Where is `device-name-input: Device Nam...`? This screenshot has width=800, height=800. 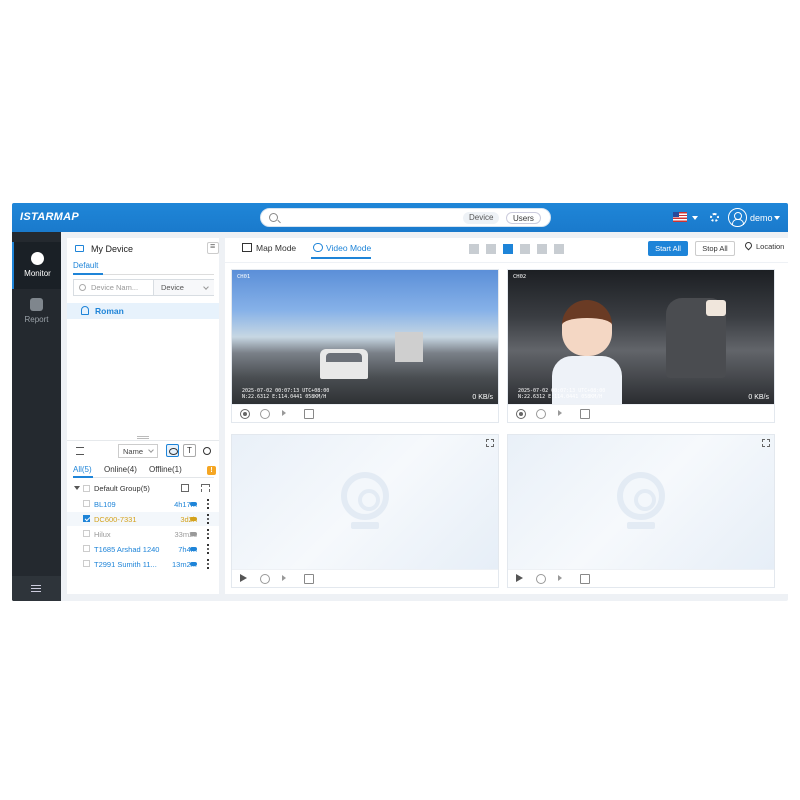 device-name-input: Device Nam... is located at coordinates (114, 287).